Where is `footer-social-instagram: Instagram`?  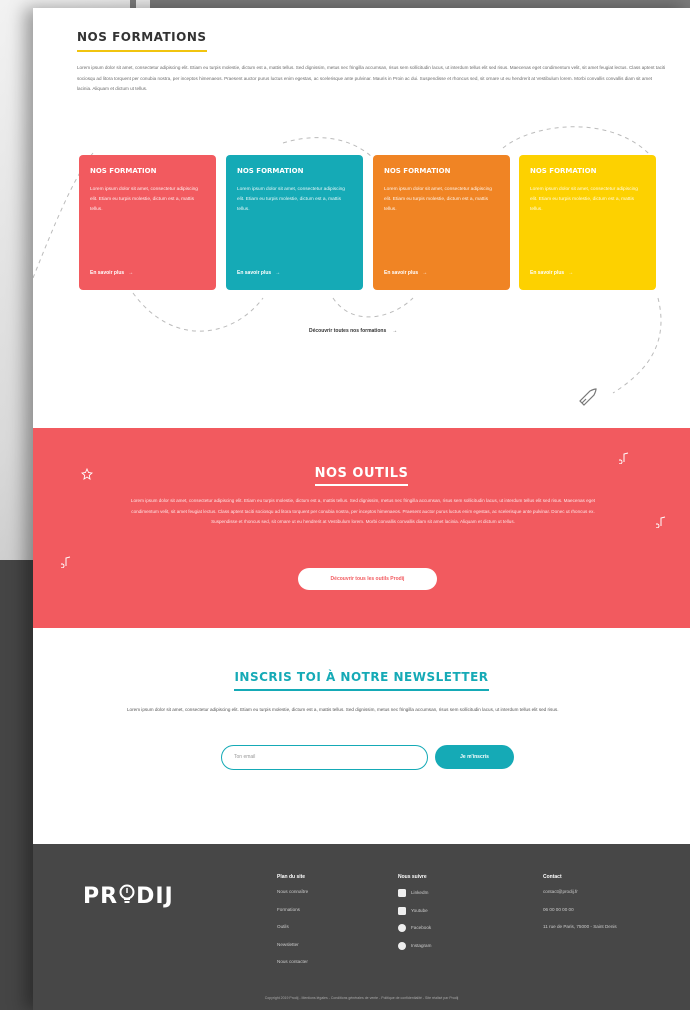 footer-social-instagram: Instagram is located at coordinates (414, 950).